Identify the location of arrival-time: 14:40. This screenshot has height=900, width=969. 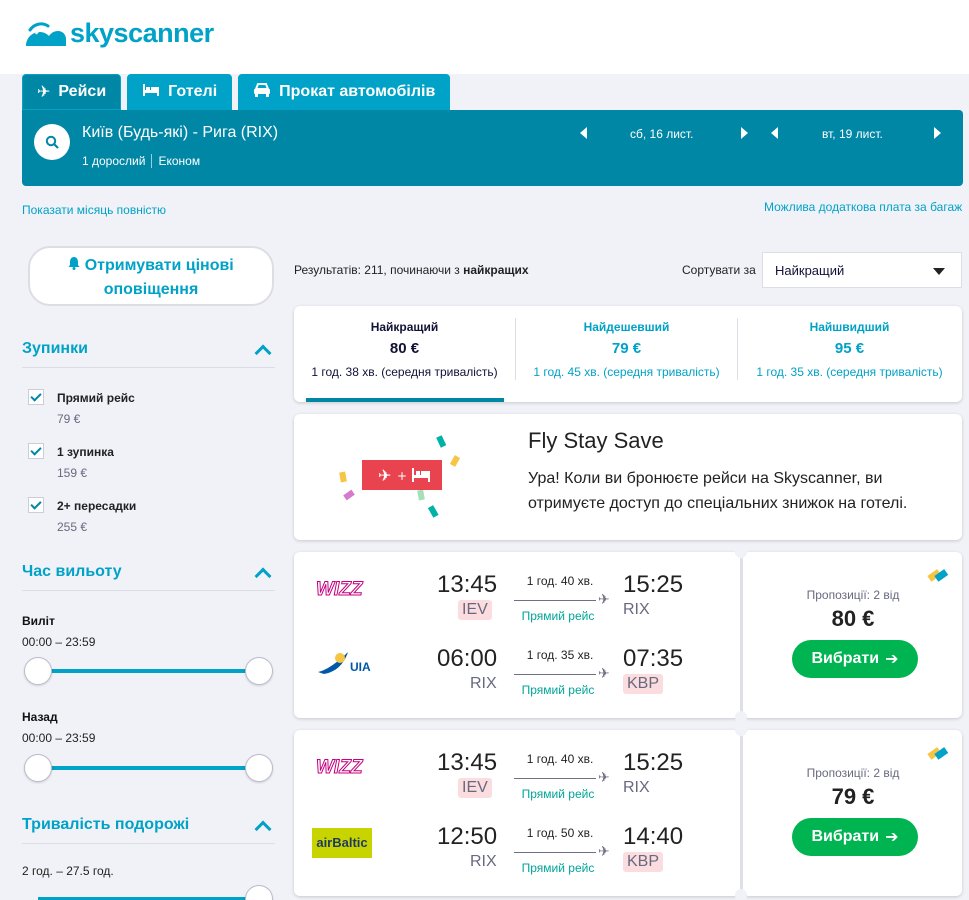
(653, 836).